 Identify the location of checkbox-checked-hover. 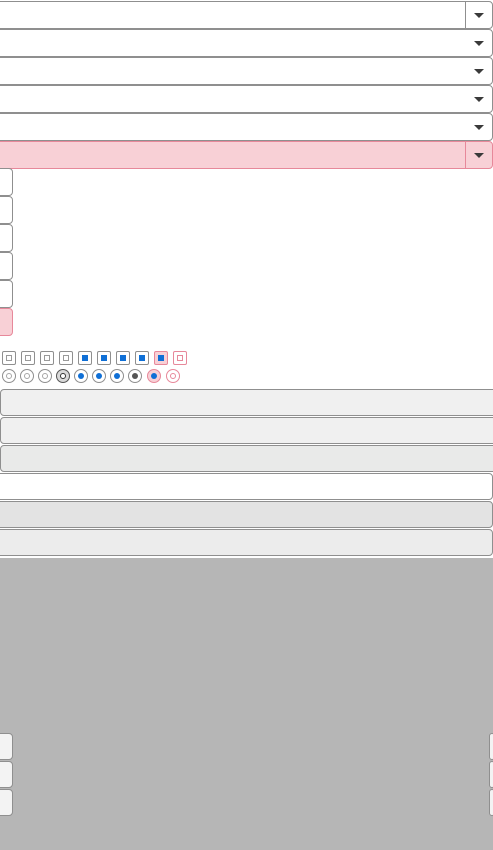
(104, 358).